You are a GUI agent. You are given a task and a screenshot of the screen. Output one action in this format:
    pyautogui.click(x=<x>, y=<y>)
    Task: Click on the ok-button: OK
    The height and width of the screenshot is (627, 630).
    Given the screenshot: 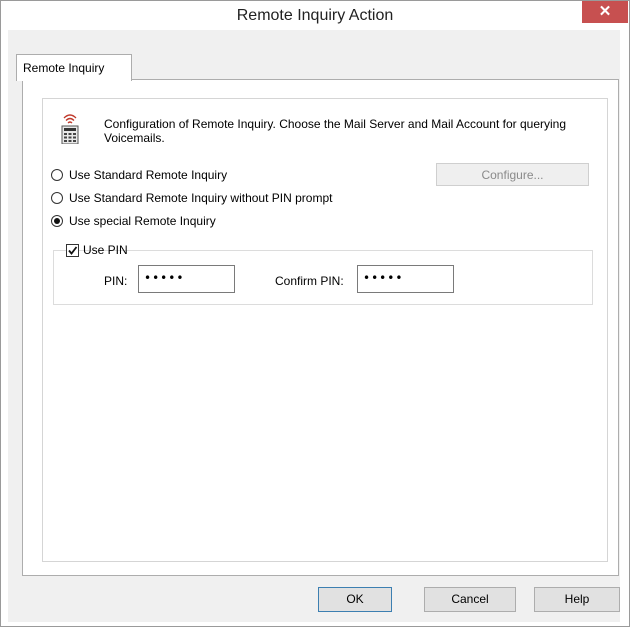 What is the action you would take?
    pyautogui.click(x=355, y=599)
    